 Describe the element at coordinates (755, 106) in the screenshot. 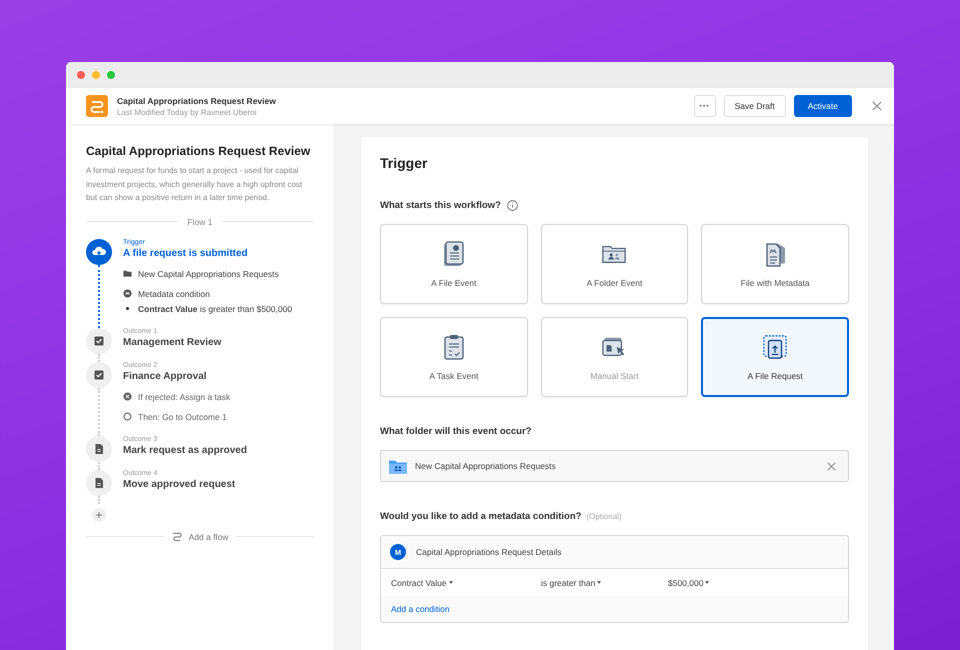

I see `save-draft-button: Save Draft` at that location.